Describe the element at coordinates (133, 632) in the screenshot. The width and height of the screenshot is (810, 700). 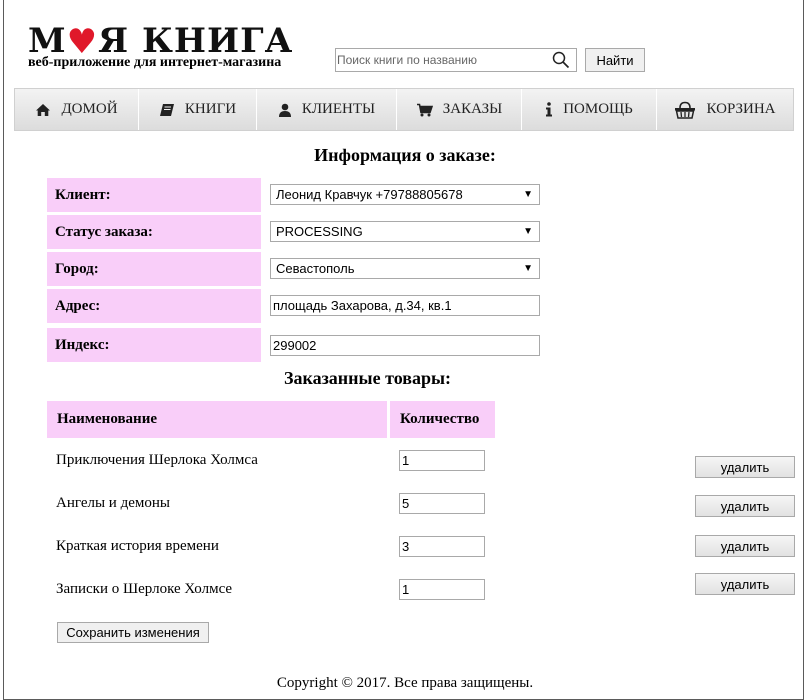
I see `save-changes-button: Сохранить изменения` at that location.